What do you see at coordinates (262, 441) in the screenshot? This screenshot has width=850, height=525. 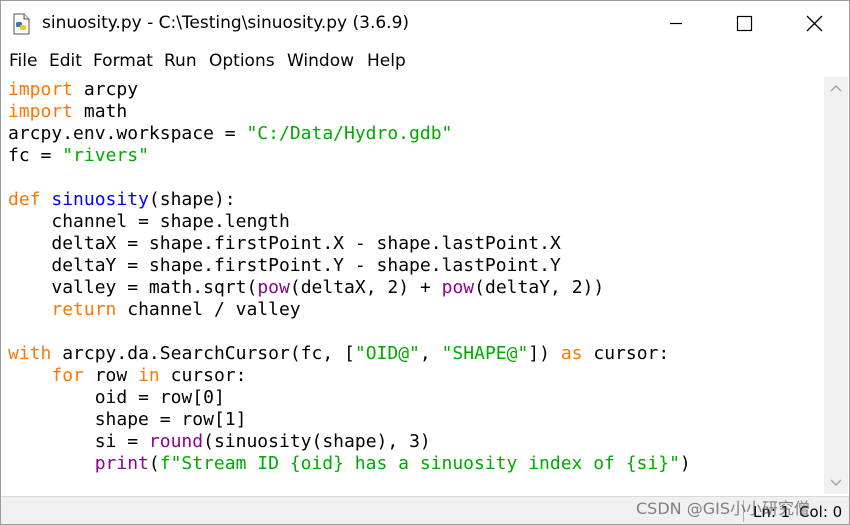 I see `code-line: si = round(sinuosity(shape), 3)` at bounding box center [262, 441].